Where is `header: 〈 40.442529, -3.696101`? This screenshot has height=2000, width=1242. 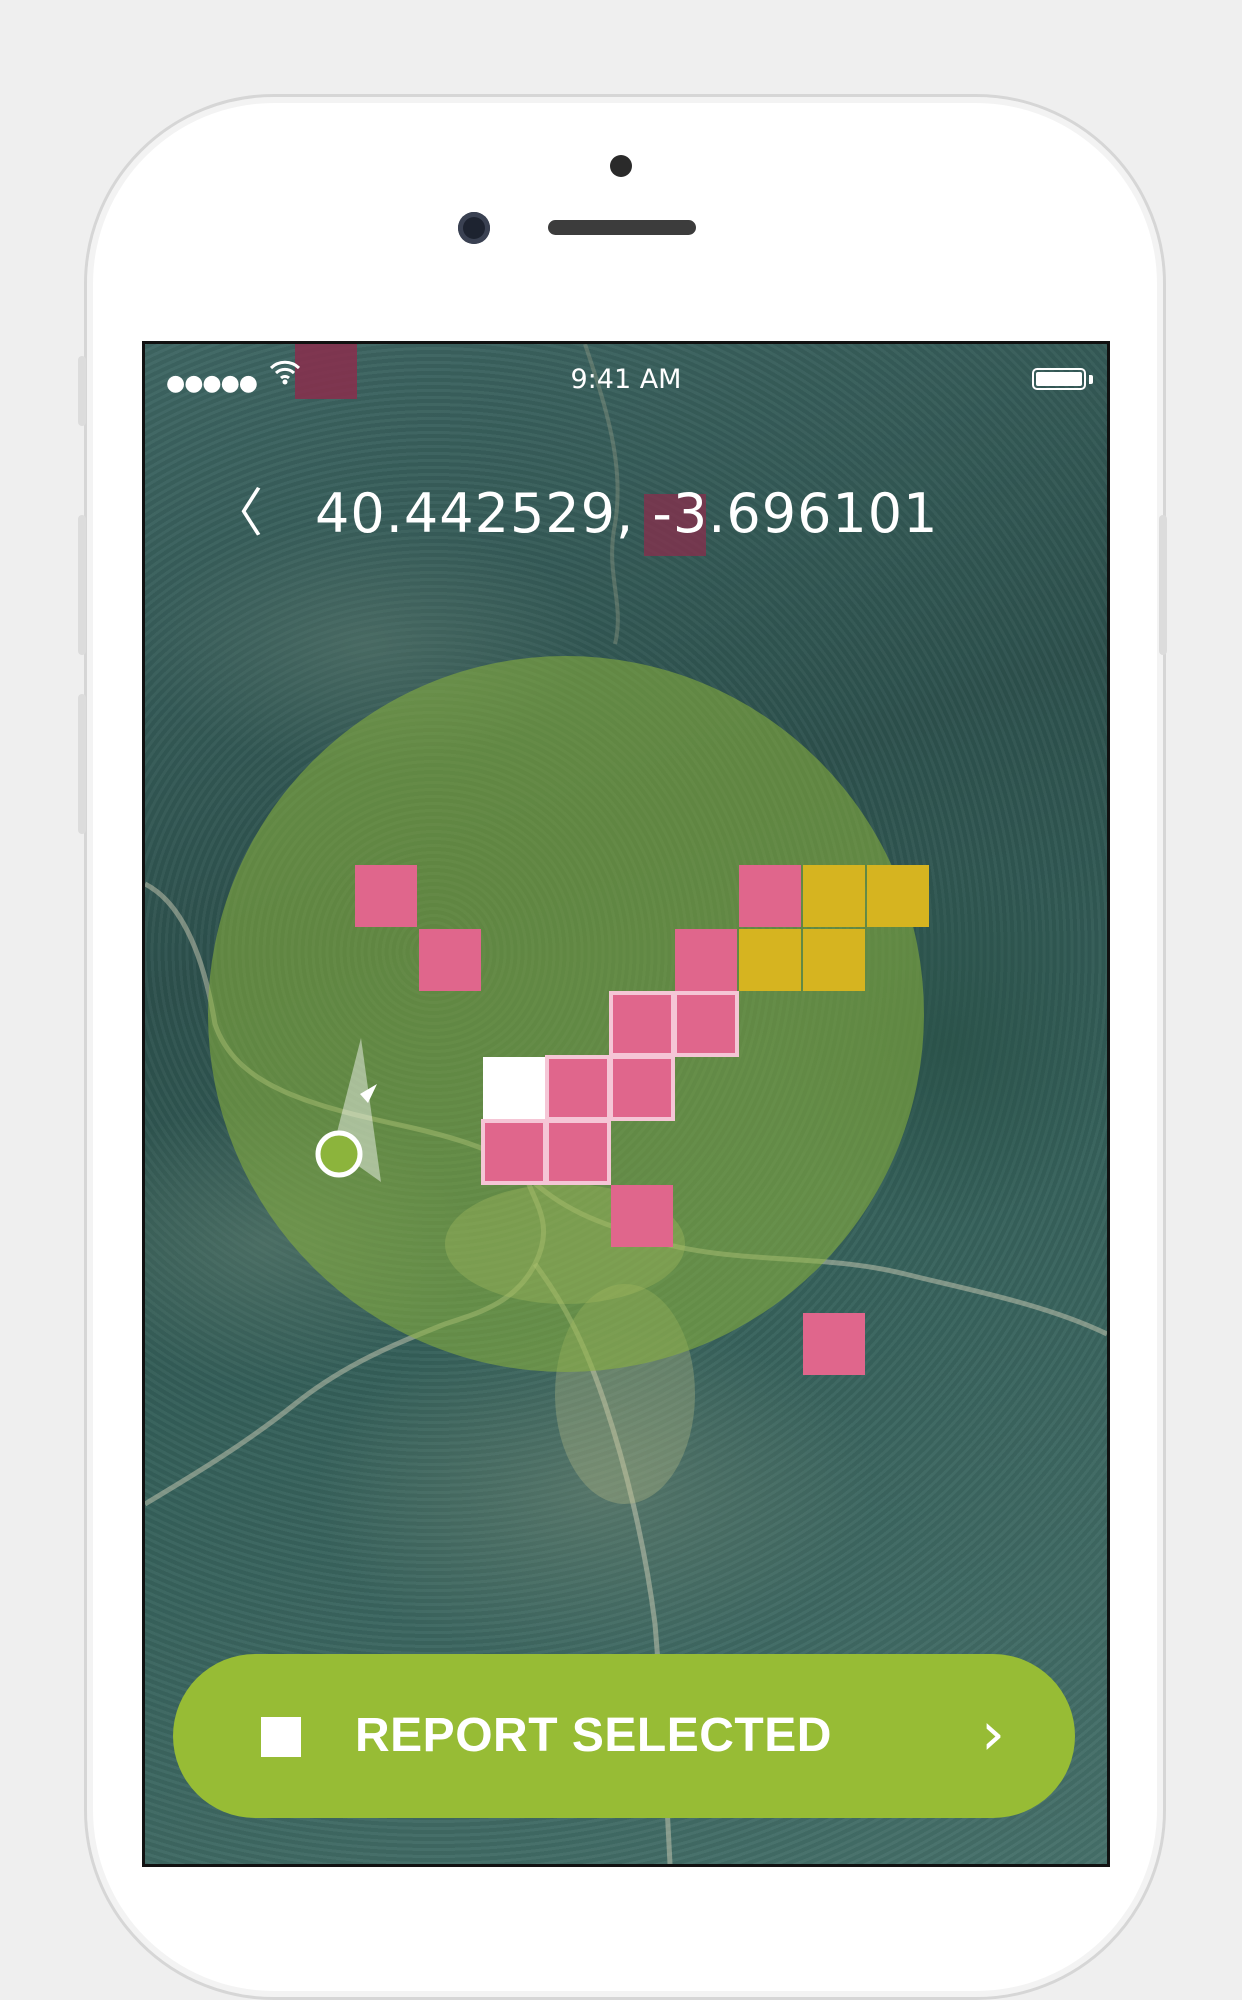 header: 〈 40.442529, -3.696101 is located at coordinates (626, 514).